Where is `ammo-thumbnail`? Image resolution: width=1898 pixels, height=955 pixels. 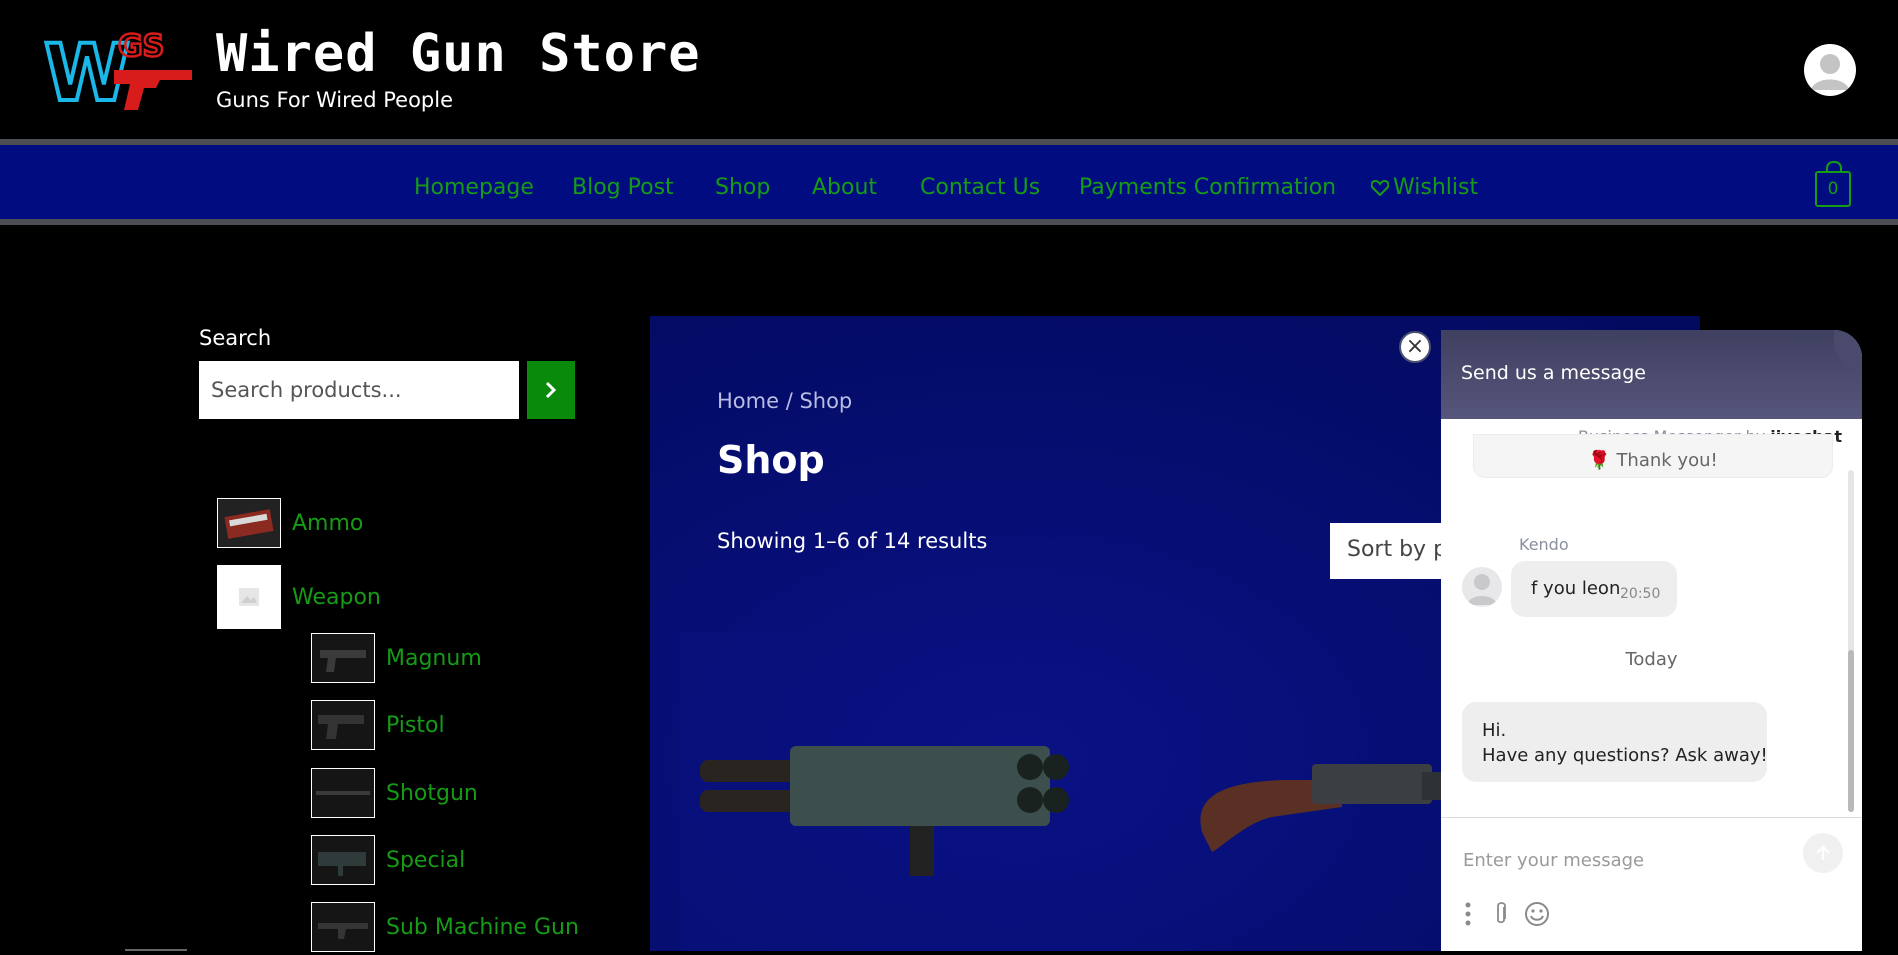
ammo-thumbnail is located at coordinates (249, 523).